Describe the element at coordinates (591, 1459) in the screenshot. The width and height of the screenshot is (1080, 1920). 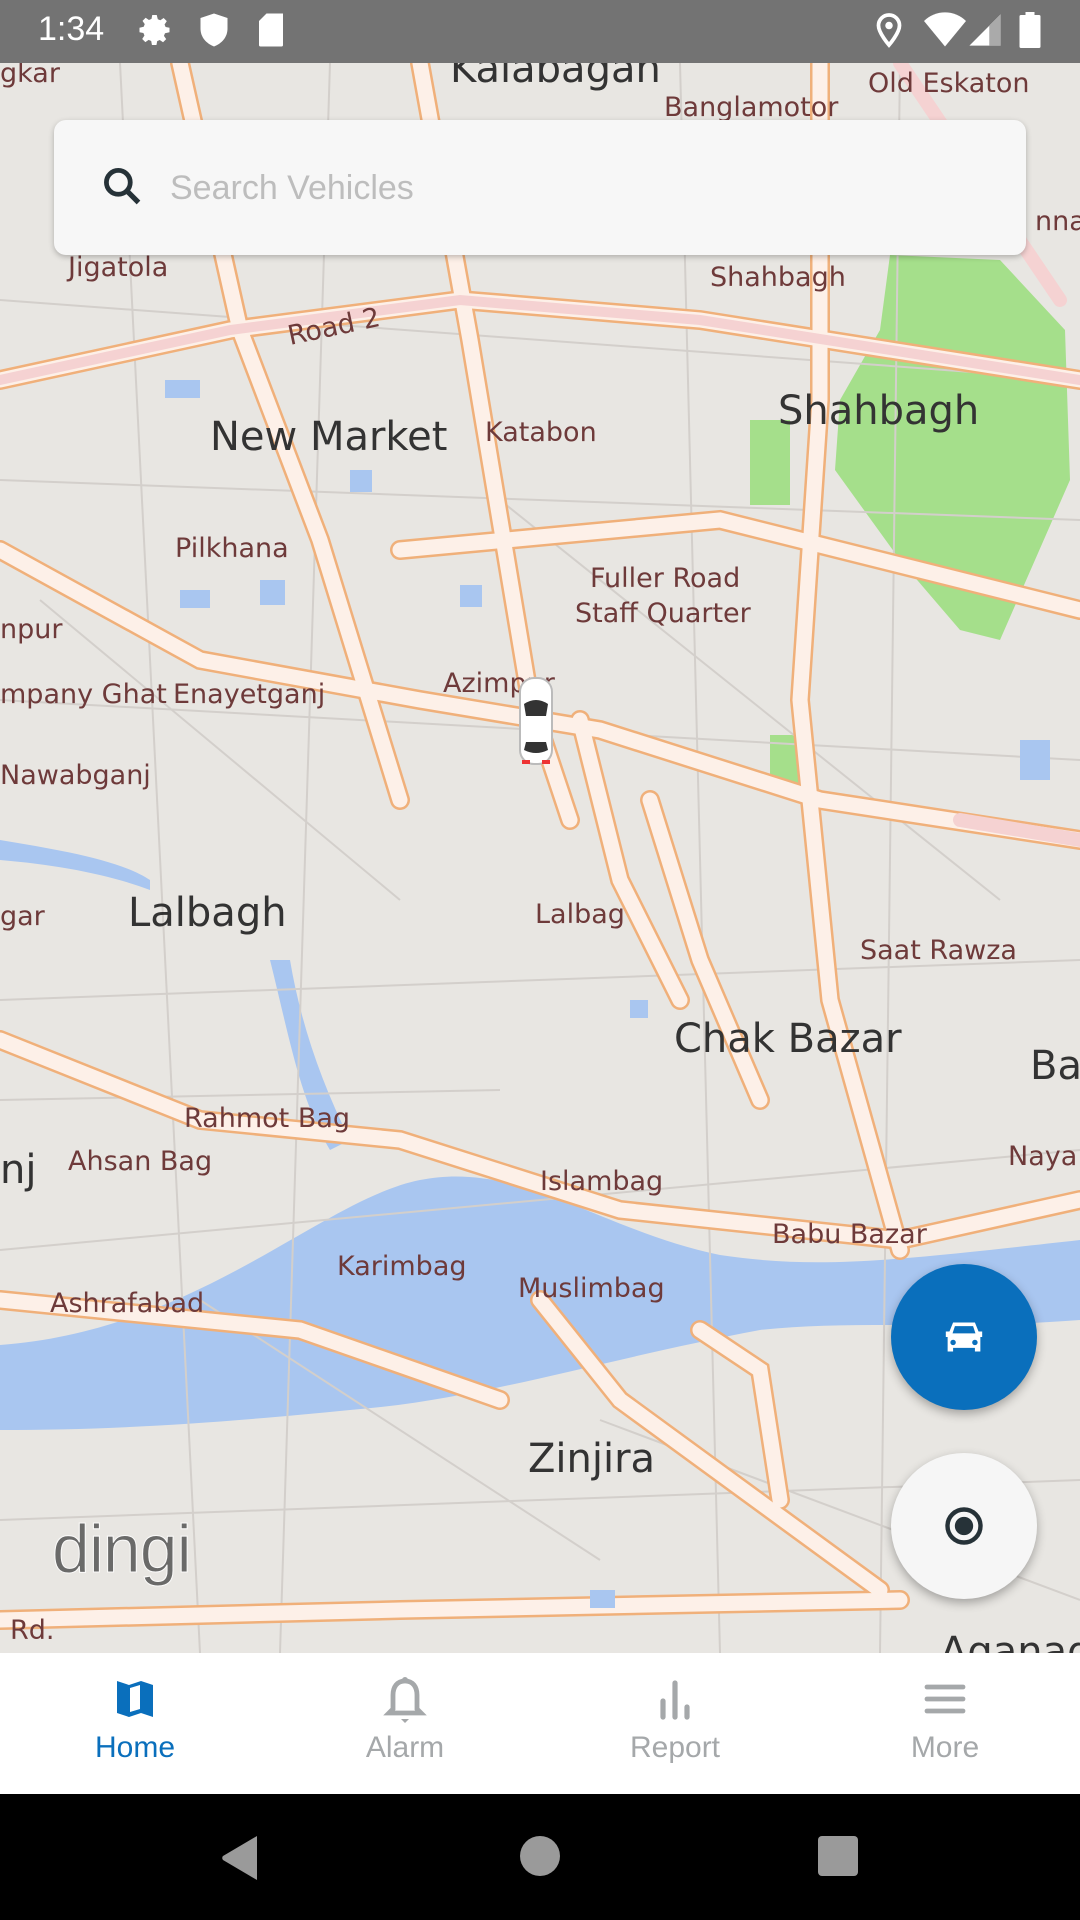
I see `map-label: Zinjira` at that location.